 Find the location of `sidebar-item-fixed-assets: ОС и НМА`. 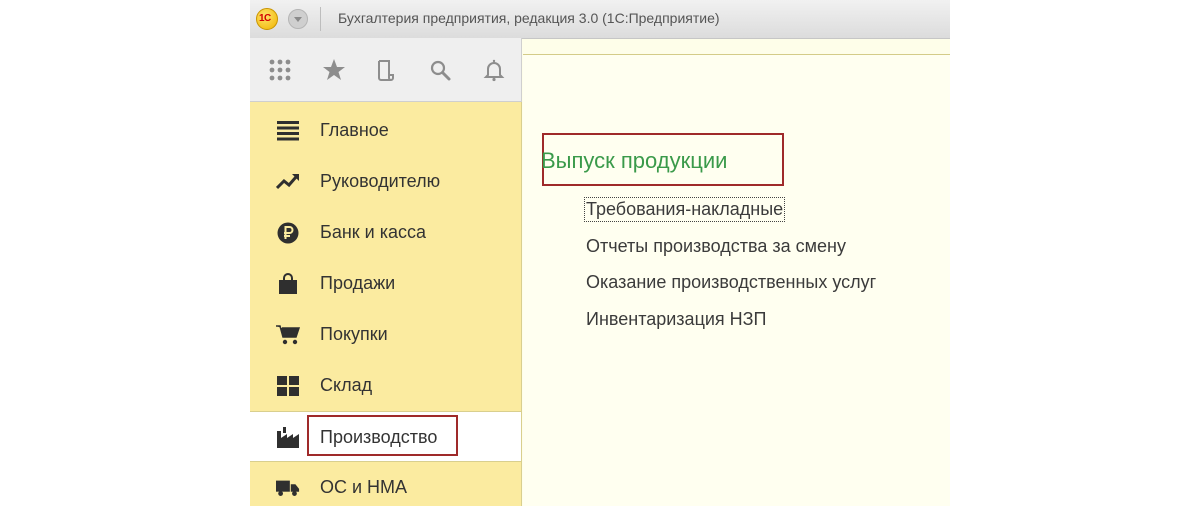

sidebar-item-fixed-assets: ОС и НМА is located at coordinates (385, 484).